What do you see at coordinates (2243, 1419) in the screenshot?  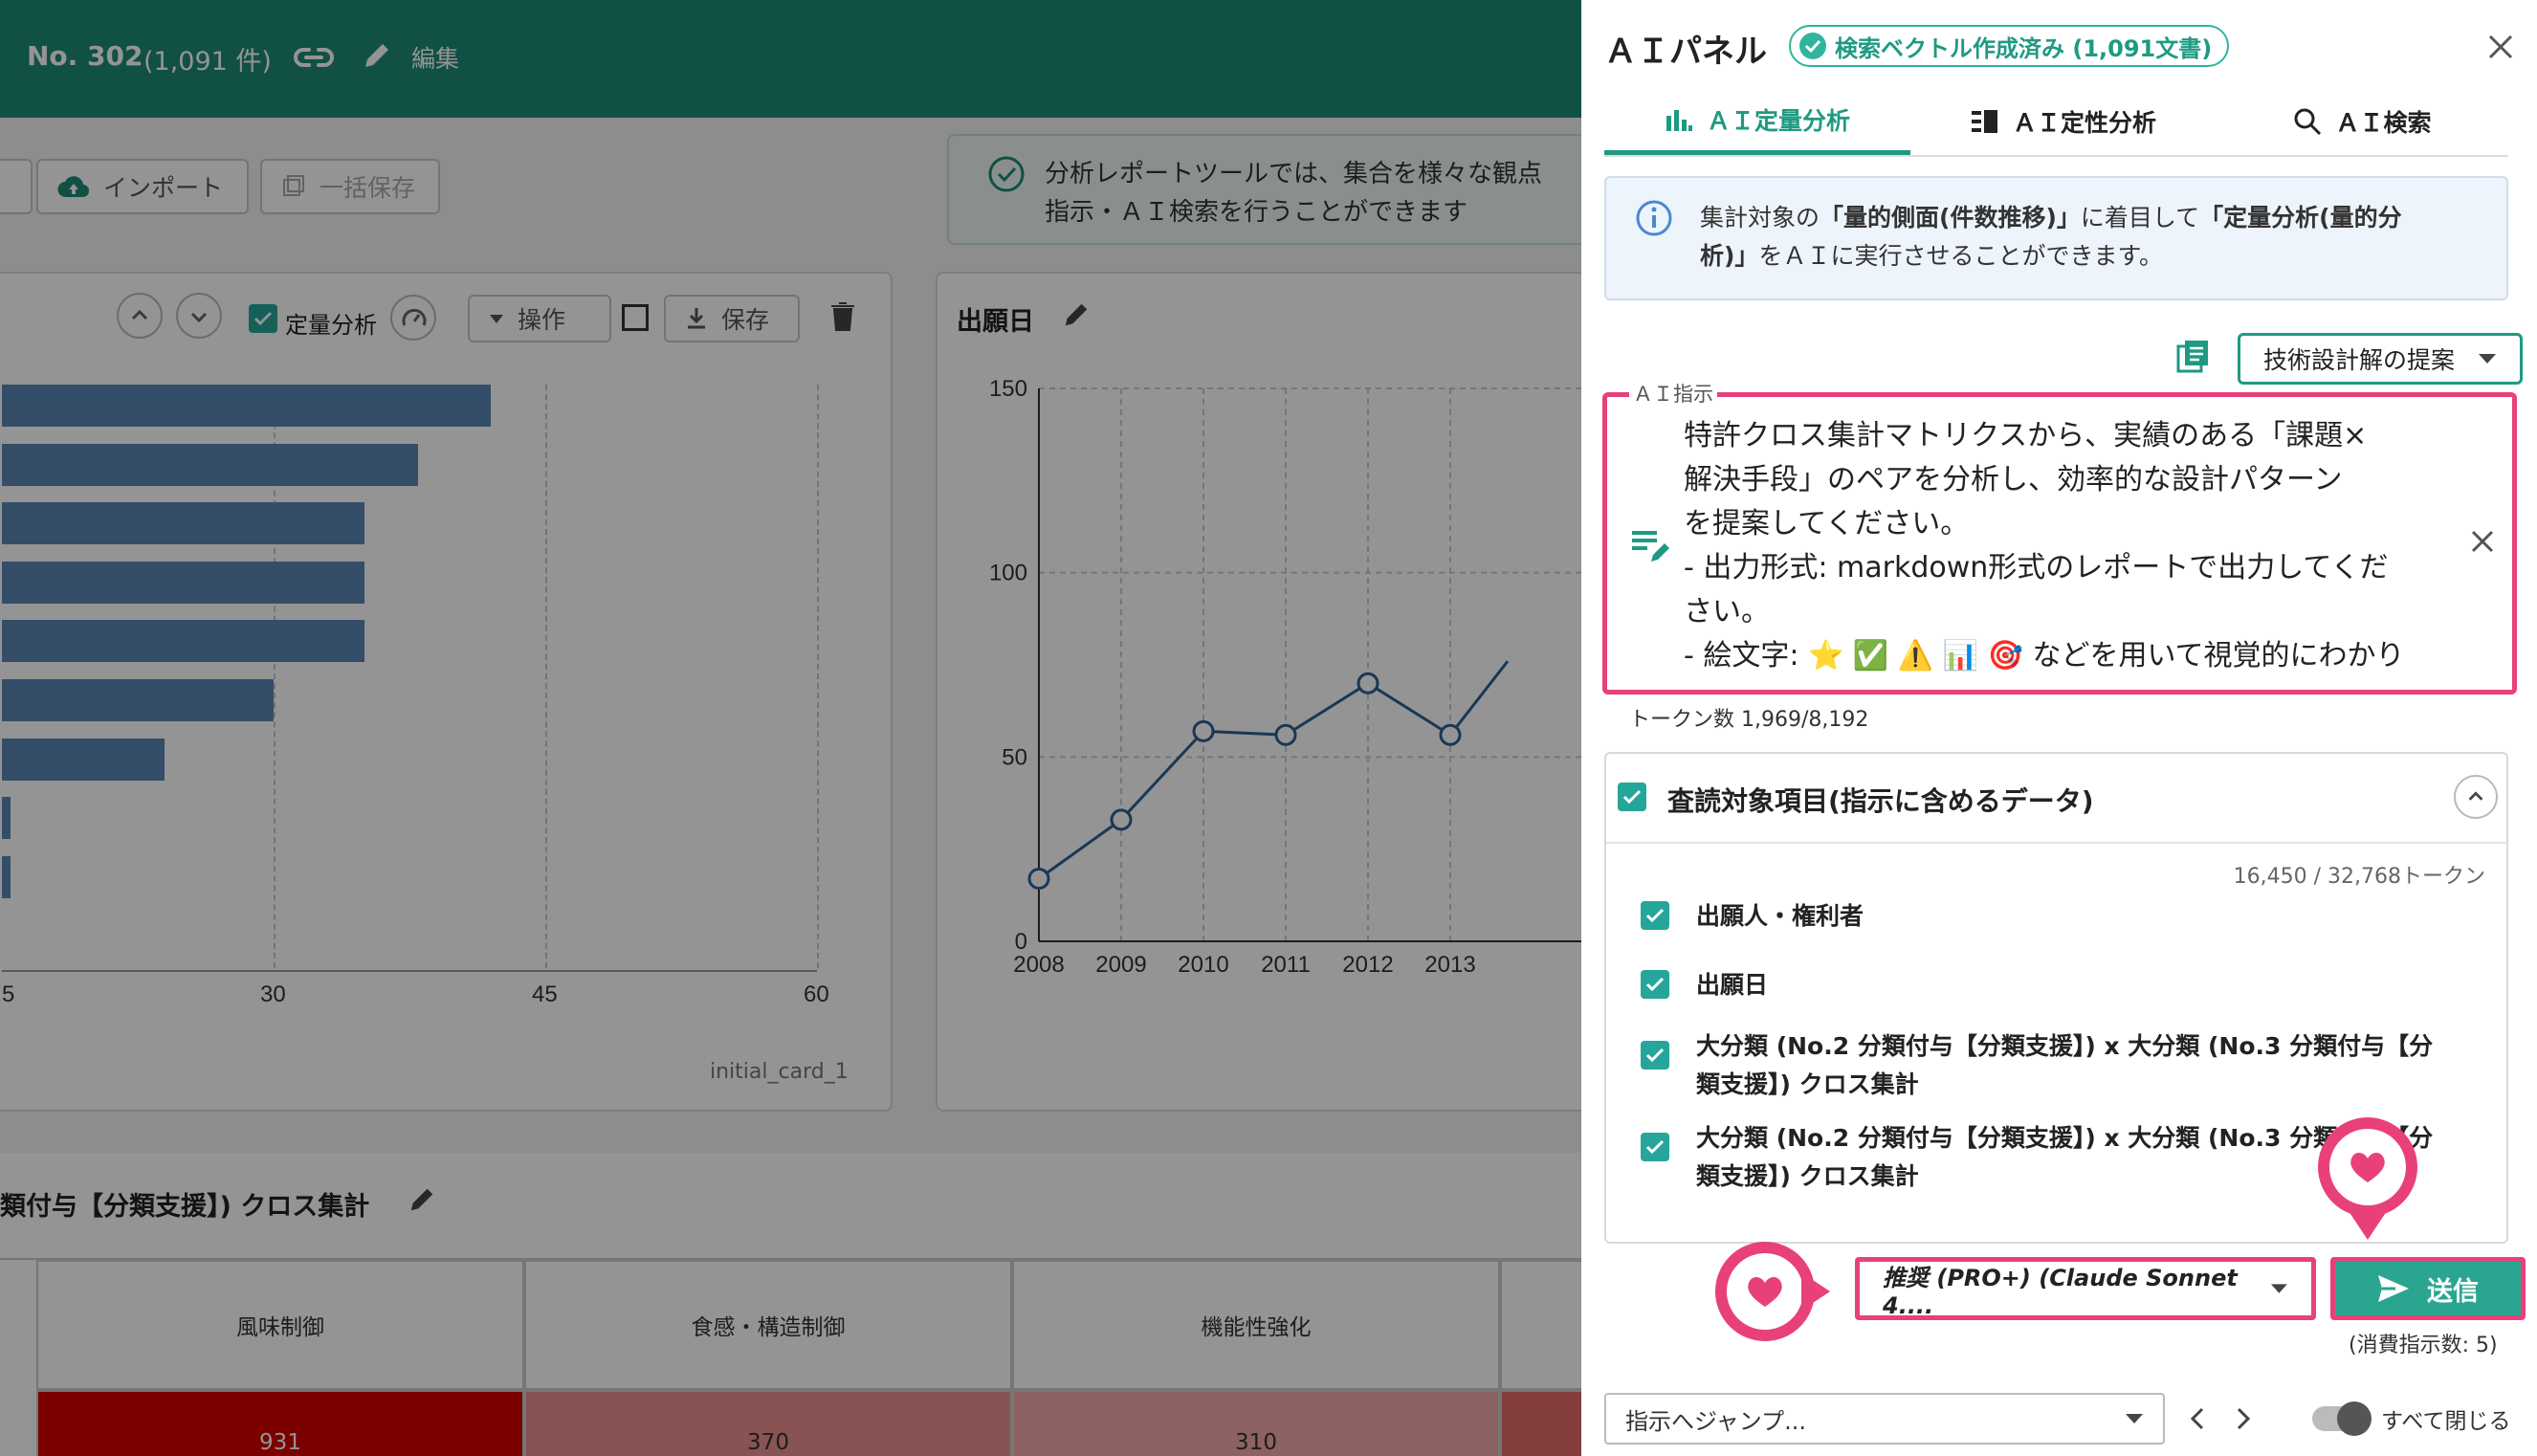 I see `chevron-right-icon` at bounding box center [2243, 1419].